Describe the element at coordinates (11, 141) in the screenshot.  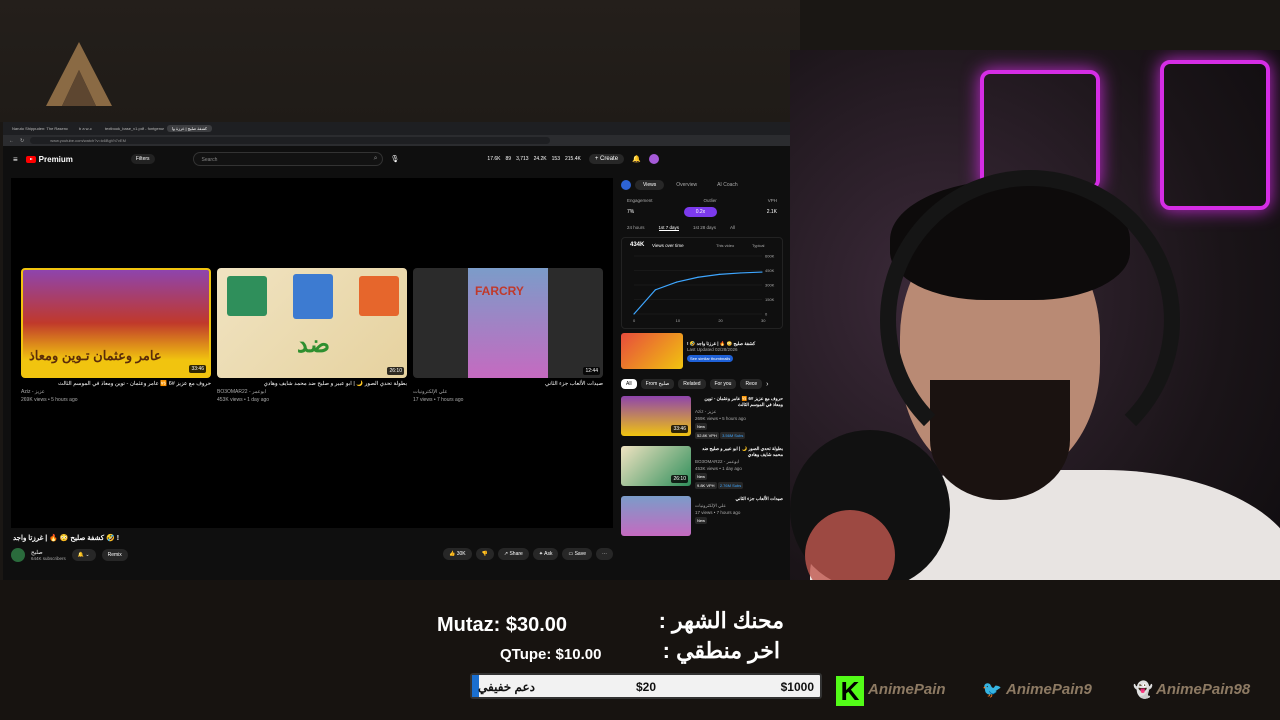
I see `back-icon: ←` at that location.